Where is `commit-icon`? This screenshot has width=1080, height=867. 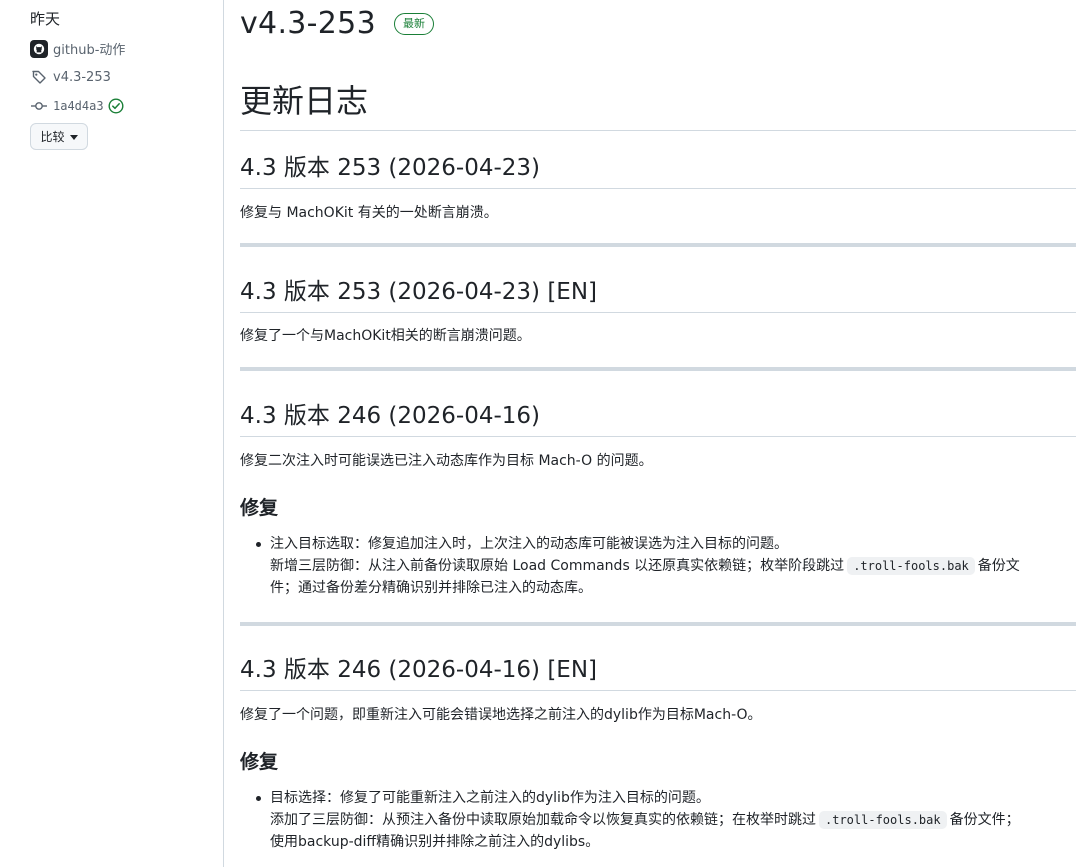
commit-icon is located at coordinates (39, 106).